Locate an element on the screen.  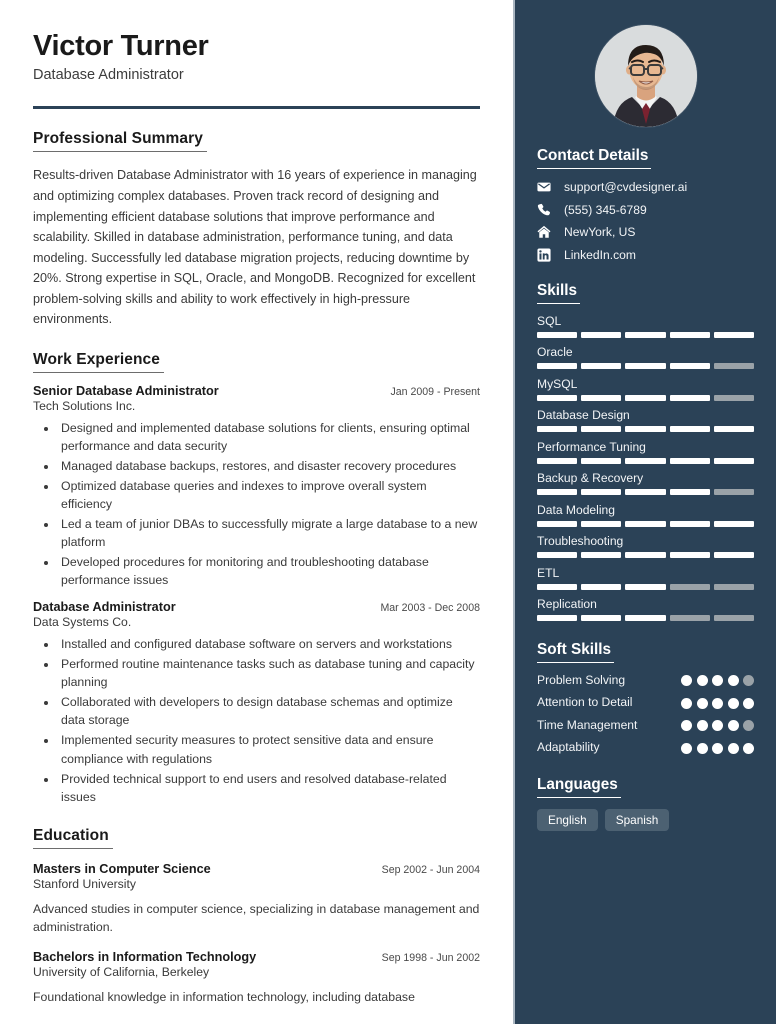
resume-header: Victor Turner Database Administrator is located at coordinates (256, 70).